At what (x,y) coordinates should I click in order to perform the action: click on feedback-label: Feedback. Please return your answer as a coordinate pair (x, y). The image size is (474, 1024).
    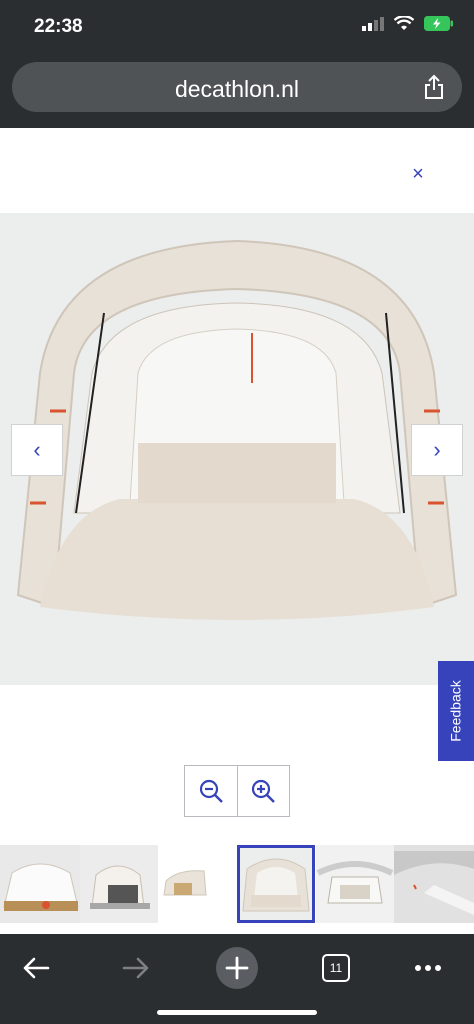
    Looking at the image, I should click on (456, 711).